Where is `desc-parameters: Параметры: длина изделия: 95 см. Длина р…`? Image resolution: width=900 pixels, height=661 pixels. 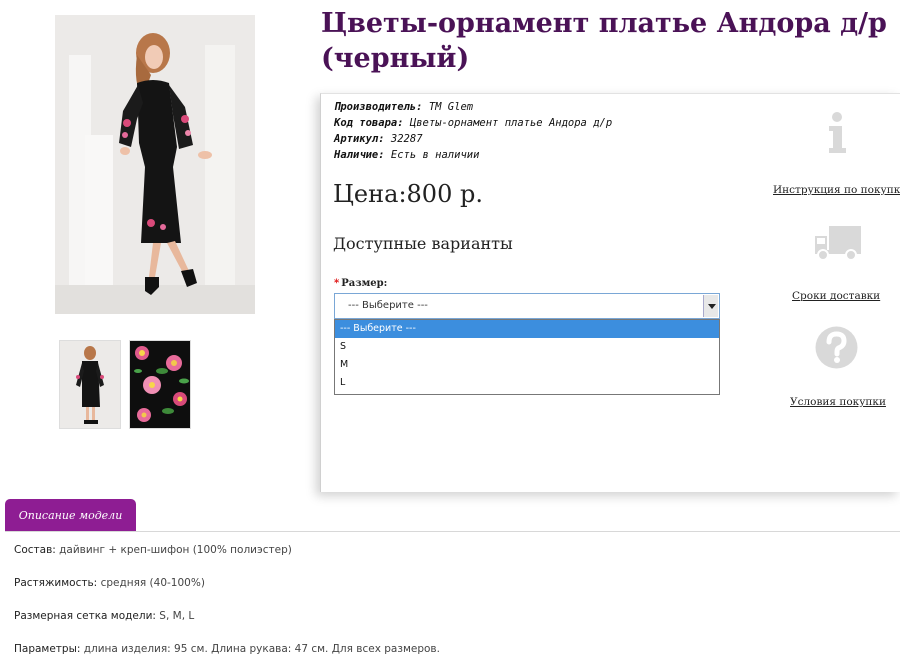
desc-parameters: Параметры: длина изделия: 95 см. Длина р… is located at coordinates (227, 649).